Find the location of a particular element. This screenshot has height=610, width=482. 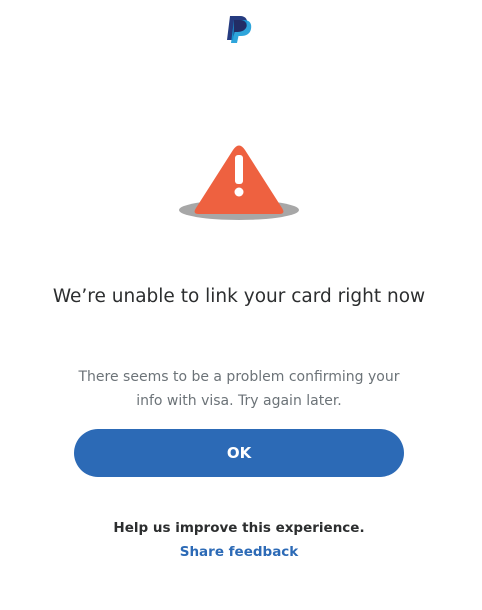

error-title: We’re unable to link your card right now is located at coordinates (239, 296).